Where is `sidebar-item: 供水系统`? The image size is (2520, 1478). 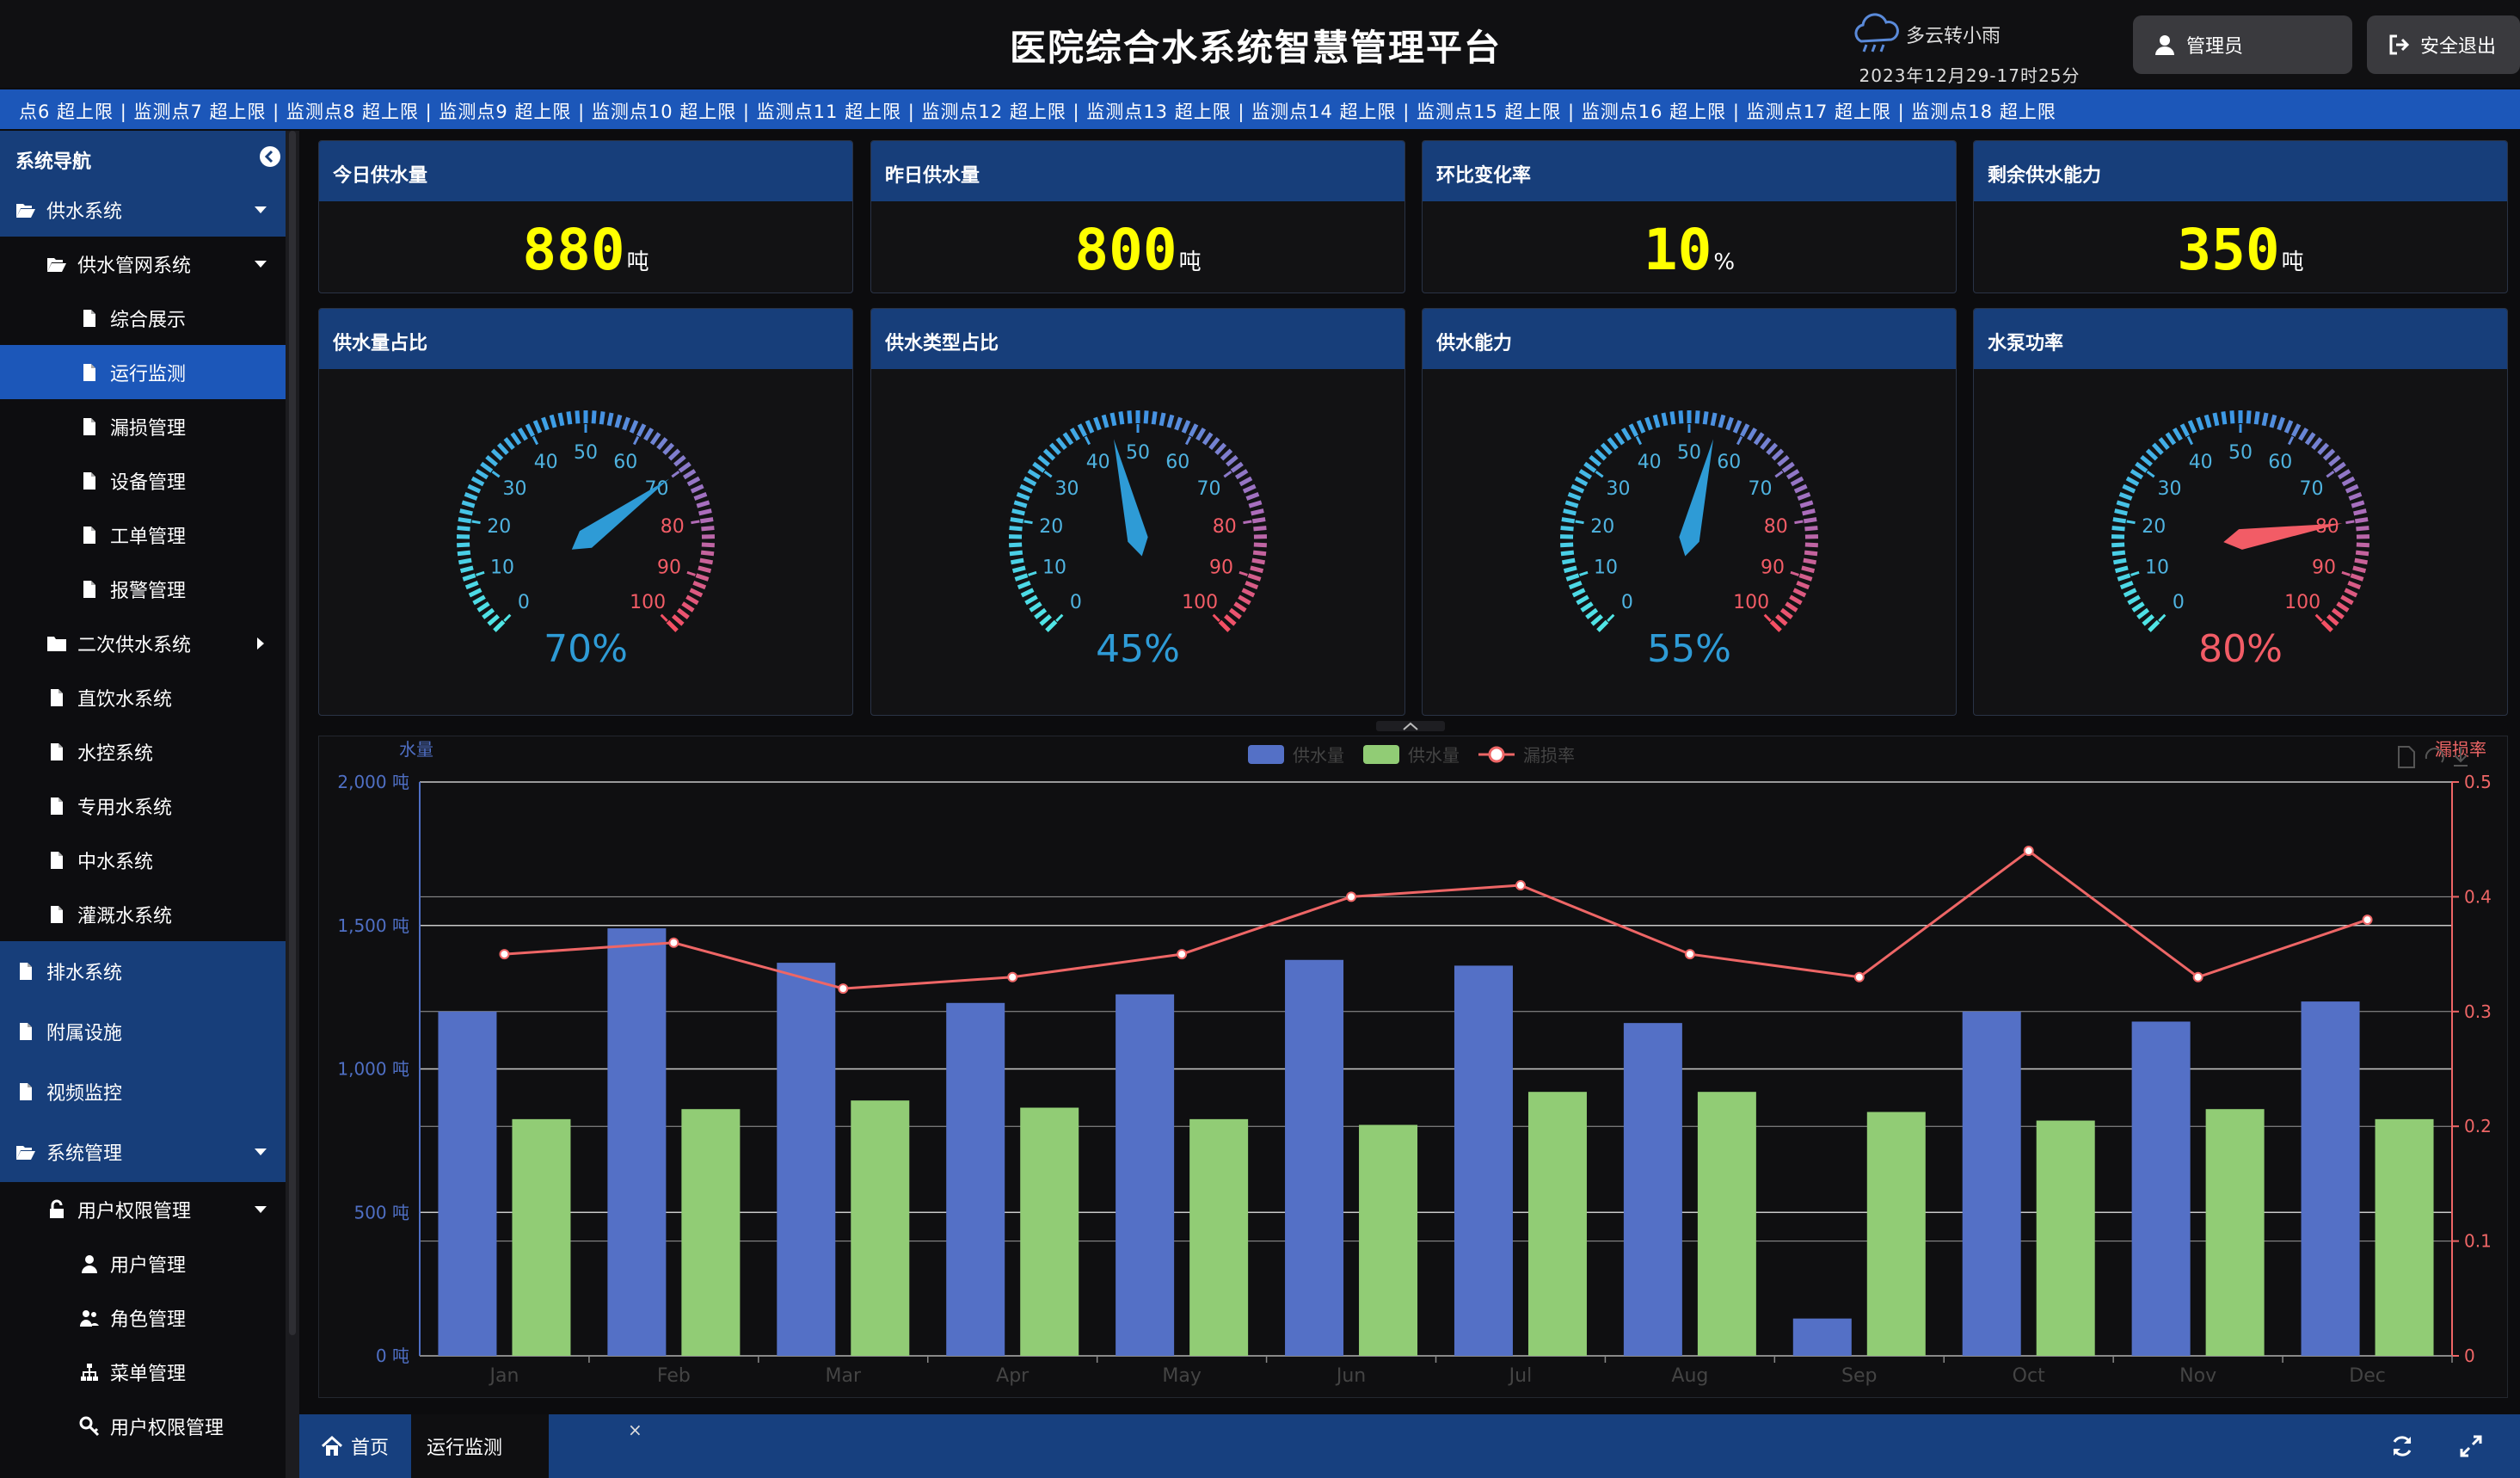 sidebar-item: 供水系统 is located at coordinates (143, 209).